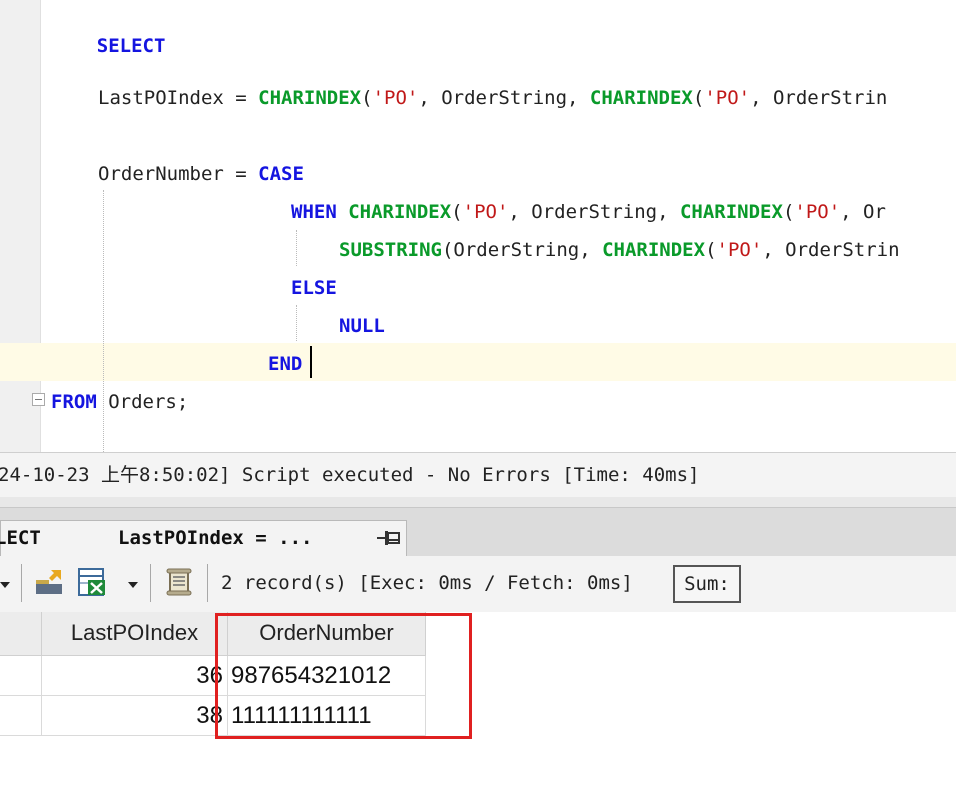 This screenshot has height=789, width=956. What do you see at coordinates (478, 502) in the screenshot?
I see `panel-splitter` at bounding box center [478, 502].